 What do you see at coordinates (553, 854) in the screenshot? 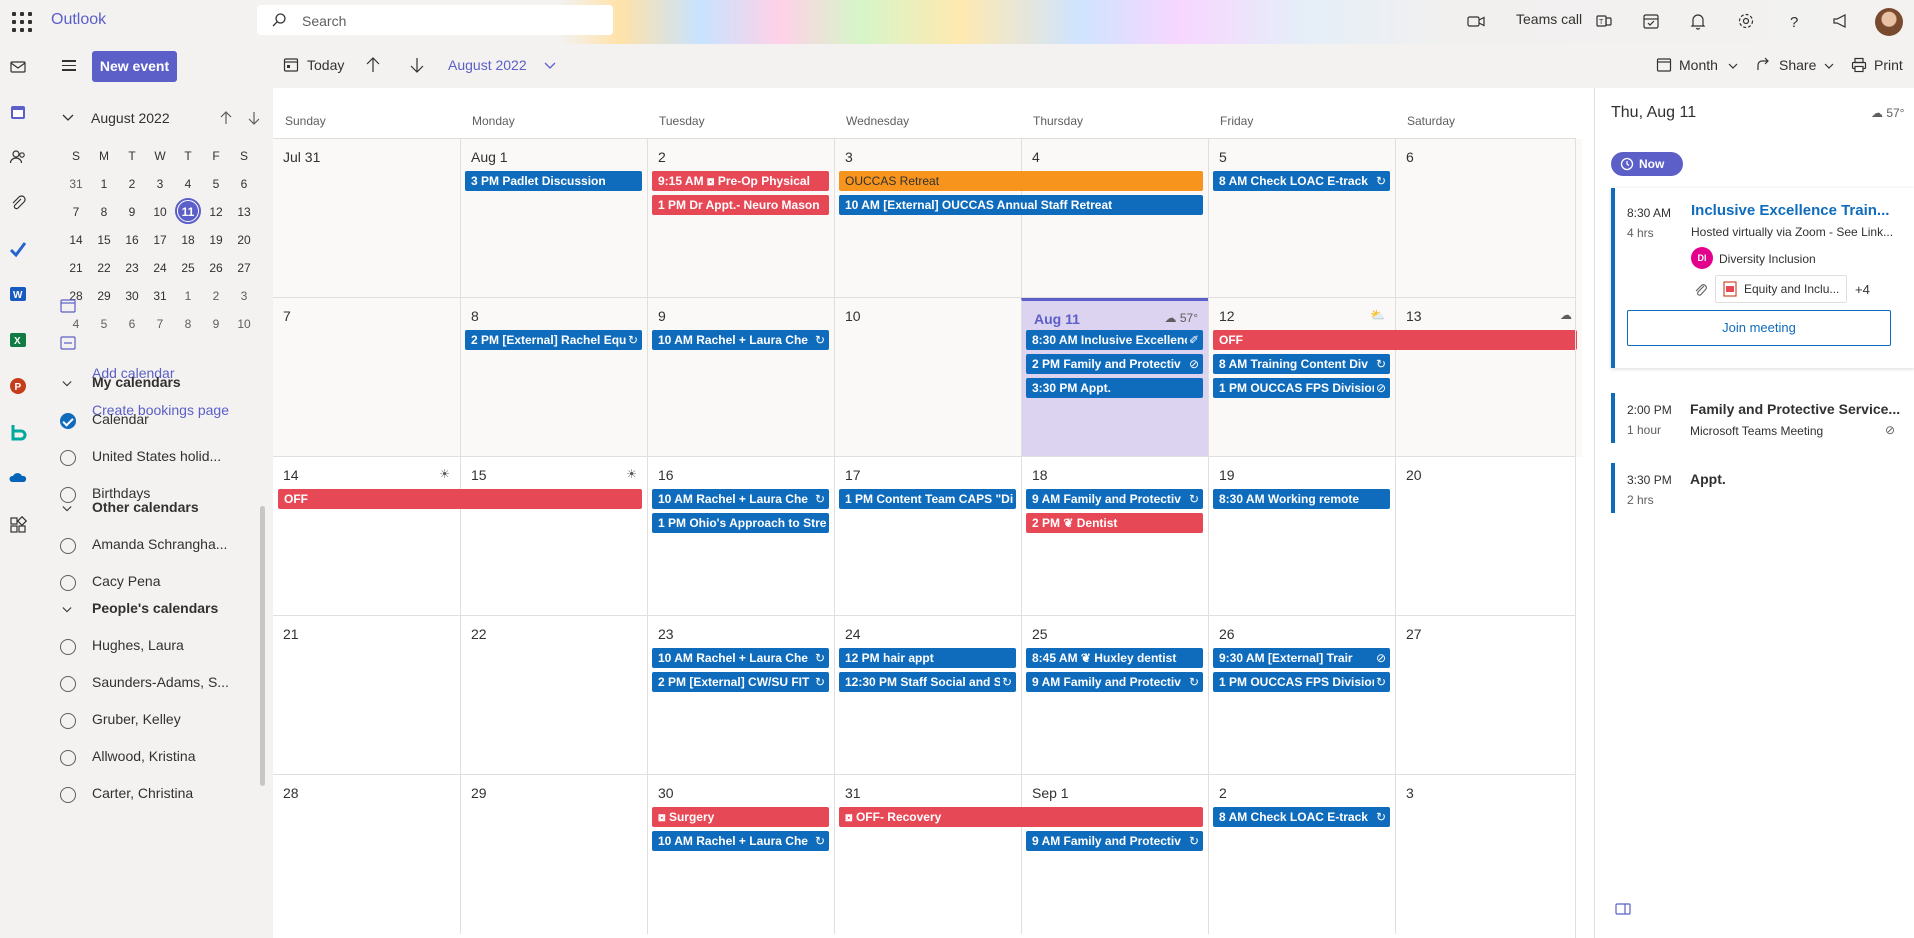
I see `day-cell: 29` at bounding box center [553, 854].